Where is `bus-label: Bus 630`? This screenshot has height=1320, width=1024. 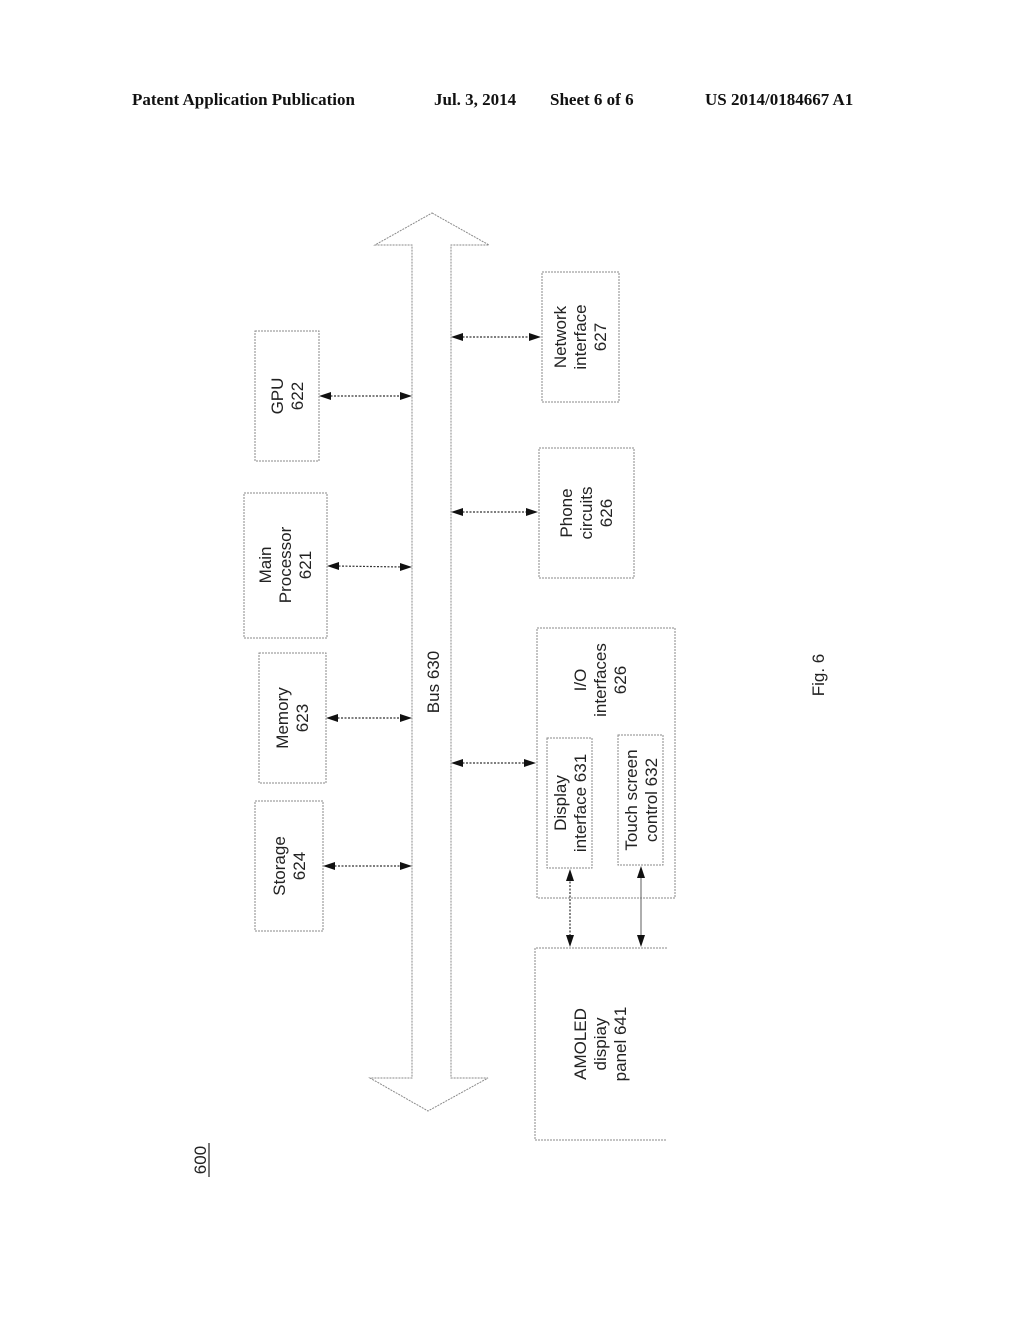 bus-label: Bus 630 is located at coordinates (433, 682).